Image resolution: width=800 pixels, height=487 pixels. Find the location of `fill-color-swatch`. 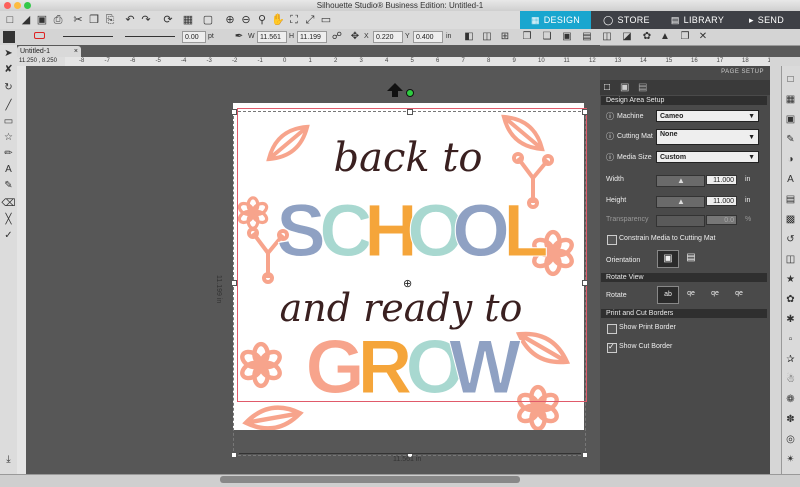

fill-color-swatch is located at coordinates (9, 37).